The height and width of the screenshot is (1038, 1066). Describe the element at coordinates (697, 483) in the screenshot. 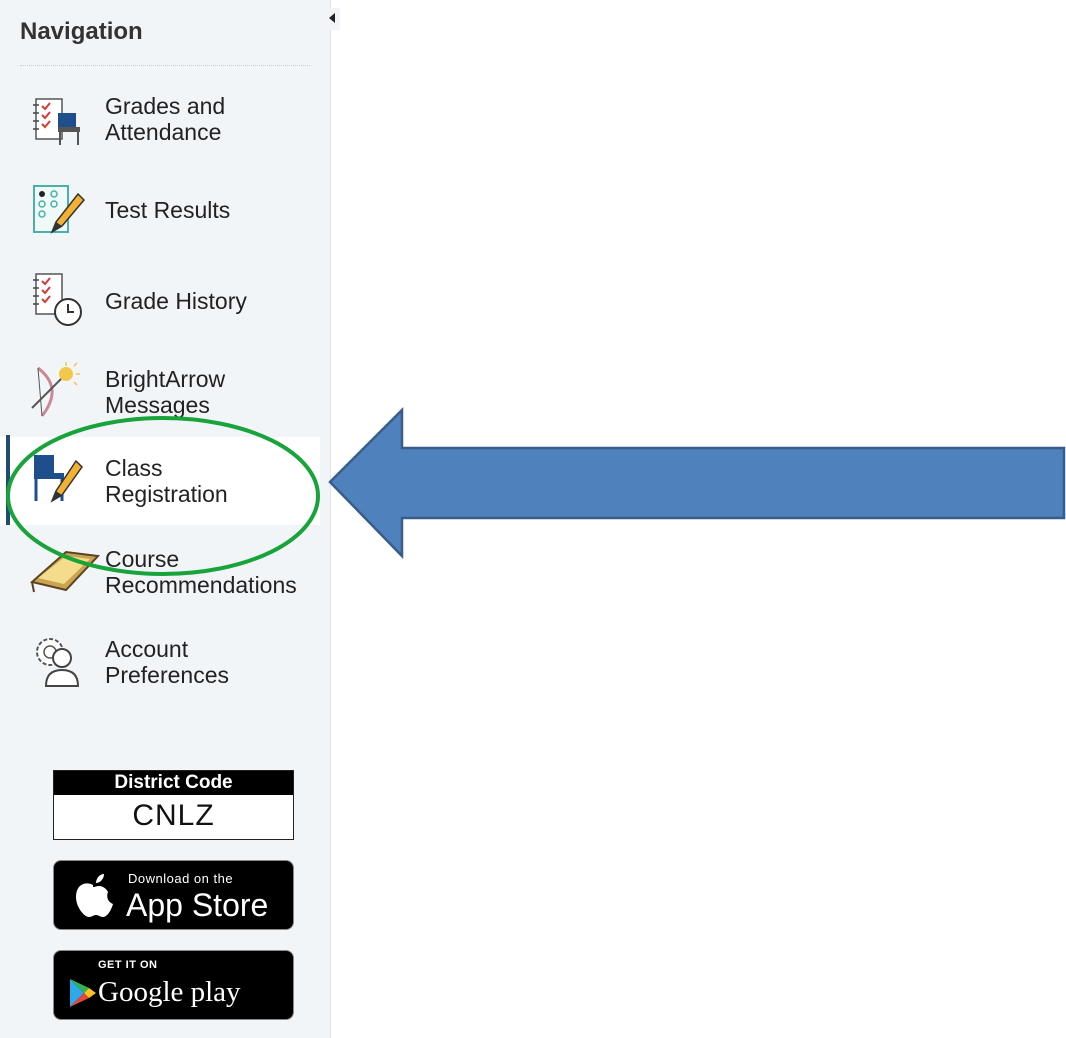

I see `pointer-arrow` at that location.